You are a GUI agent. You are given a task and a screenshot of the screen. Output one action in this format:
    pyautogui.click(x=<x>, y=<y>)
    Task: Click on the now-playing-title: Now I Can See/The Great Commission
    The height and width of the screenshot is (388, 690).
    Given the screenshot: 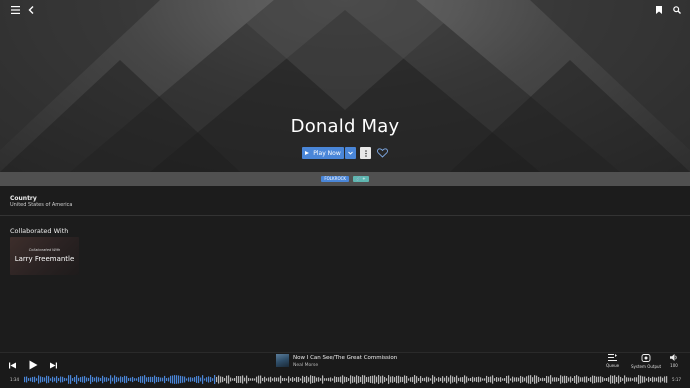 What is the action you would take?
    pyautogui.click(x=345, y=358)
    